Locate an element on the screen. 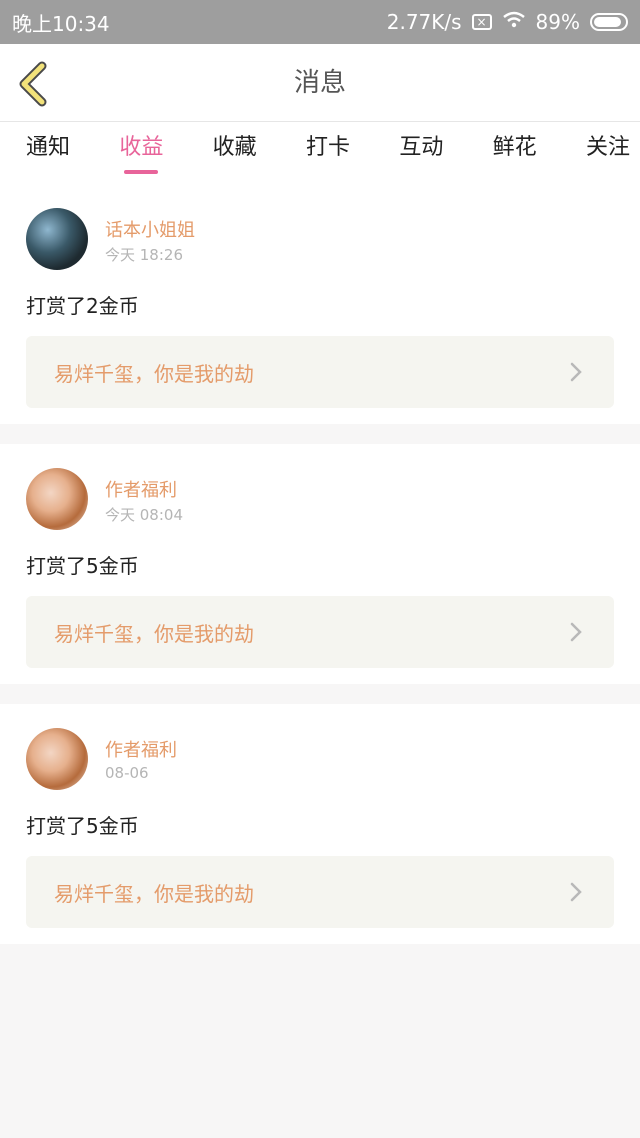 The height and width of the screenshot is (1138, 640). battery-percent: 89% is located at coordinates (557, 22).